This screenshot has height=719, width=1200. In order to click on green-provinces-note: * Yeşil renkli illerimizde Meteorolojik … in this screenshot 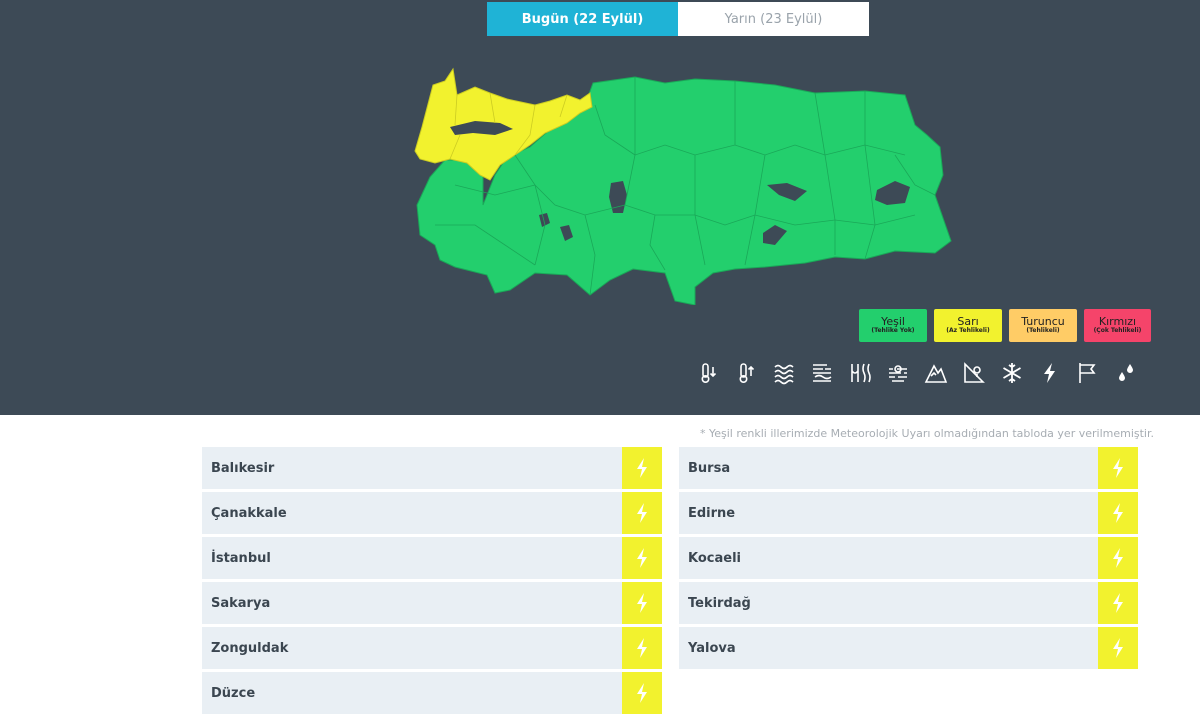, I will do `click(927, 433)`.